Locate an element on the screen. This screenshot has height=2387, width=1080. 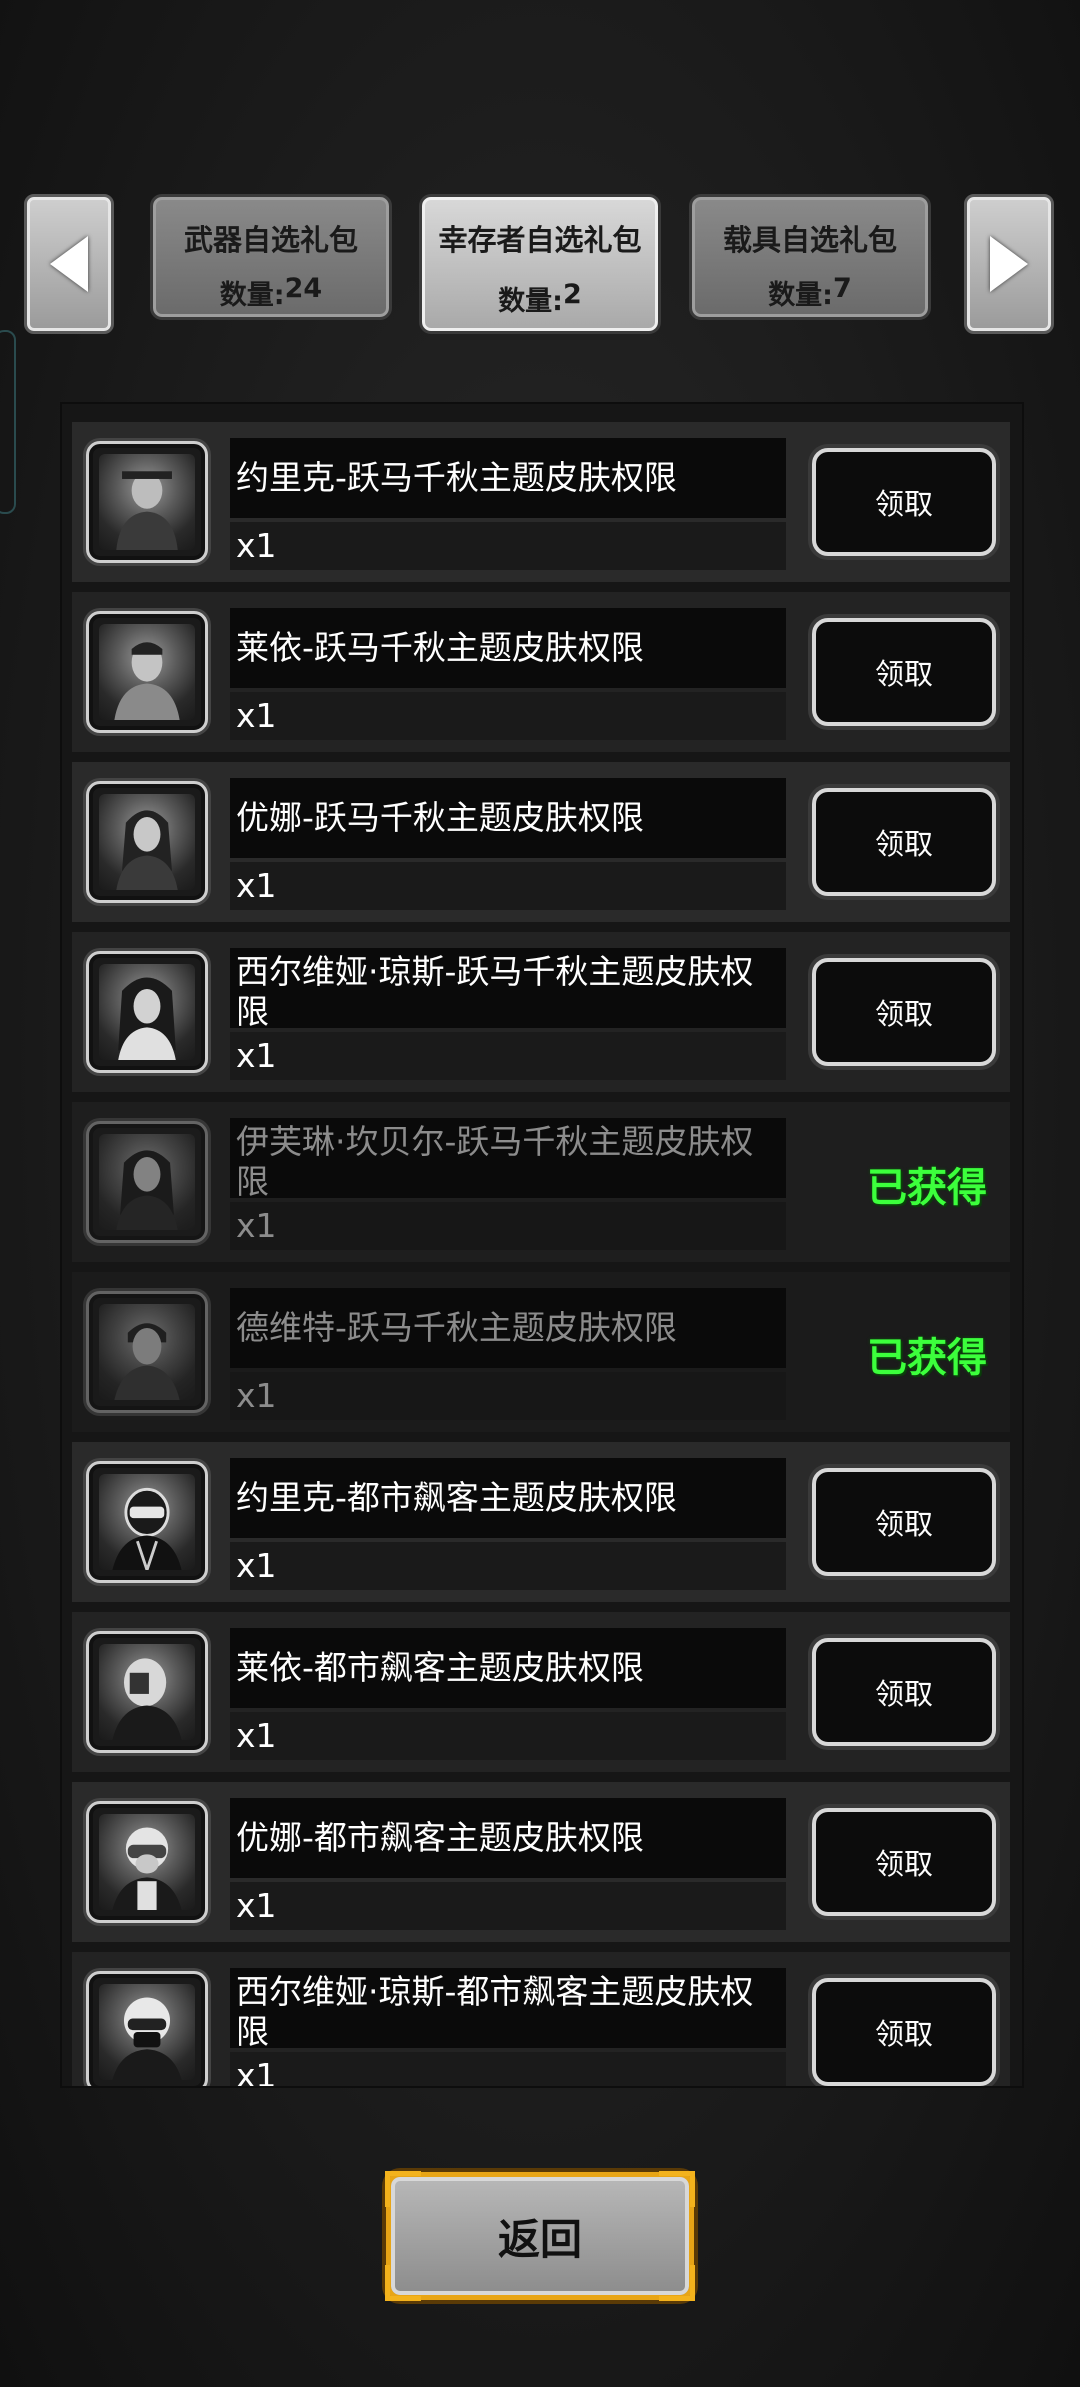
tab-count: 24 is located at coordinates (303, 288).